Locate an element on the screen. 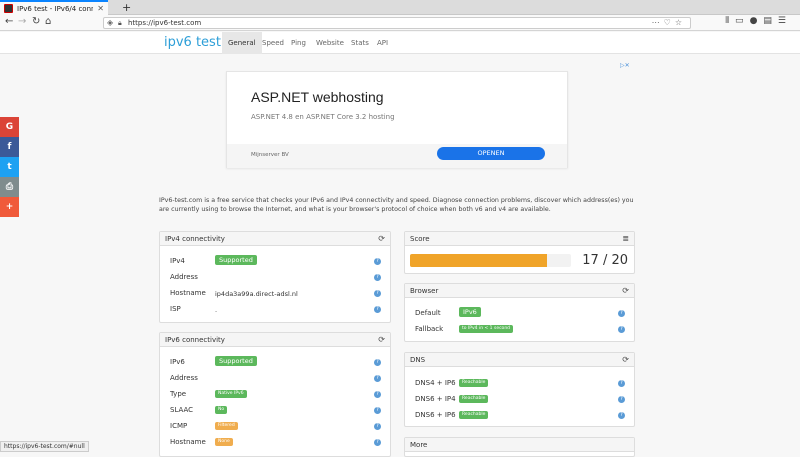 This screenshot has height=457, width=800. ad-headline: ASP.NET webhosting is located at coordinates (317, 97).